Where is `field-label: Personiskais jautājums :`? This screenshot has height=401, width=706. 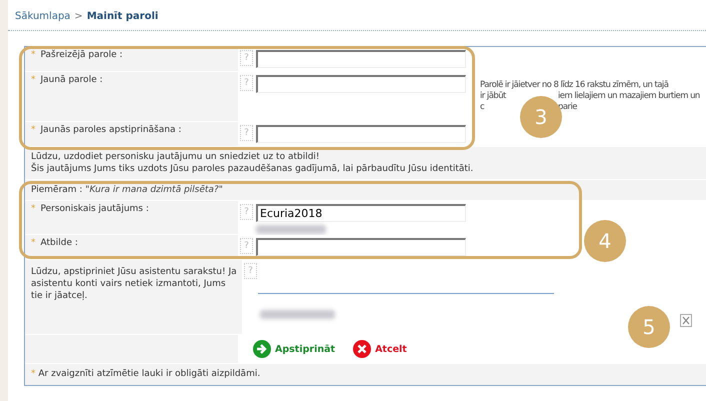
field-label: Personiskais jautājums : is located at coordinates (94, 209).